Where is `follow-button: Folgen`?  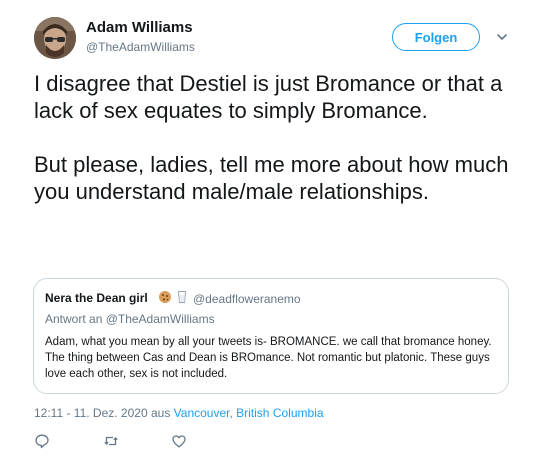
follow-button: Folgen is located at coordinates (436, 37).